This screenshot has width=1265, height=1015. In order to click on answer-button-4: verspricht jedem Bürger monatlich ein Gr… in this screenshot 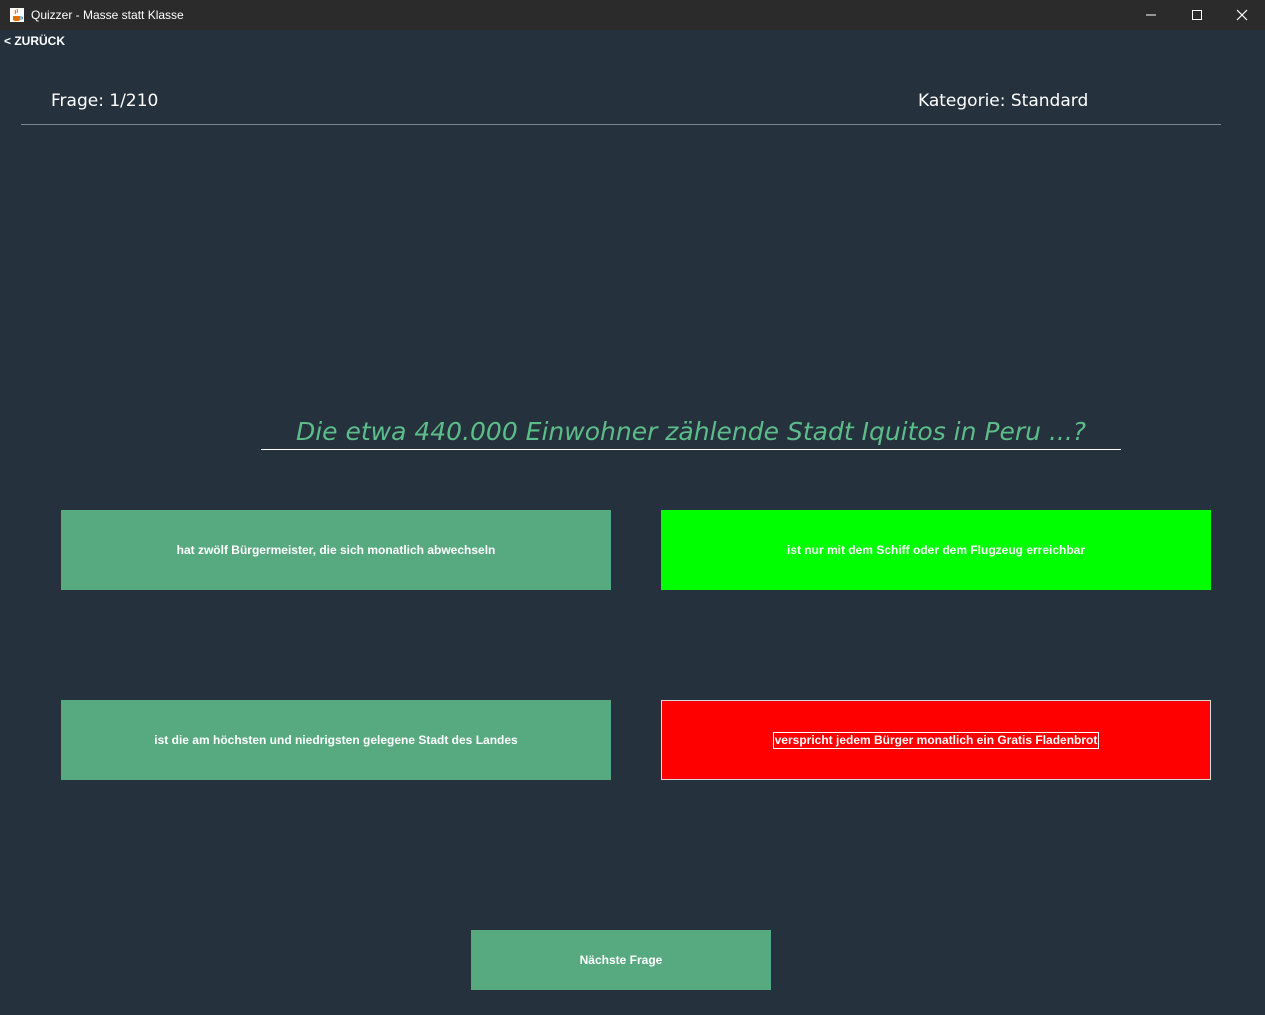, I will do `click(936, 740)`.